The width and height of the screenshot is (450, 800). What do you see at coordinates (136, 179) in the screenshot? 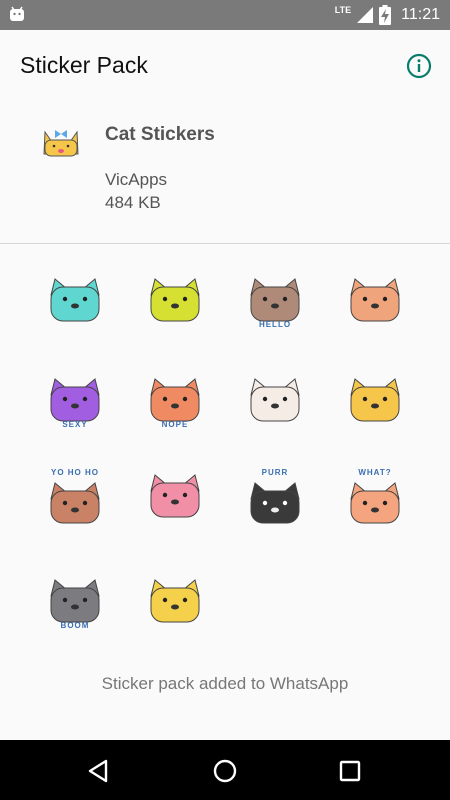
I see `pack-publisher: VicApps` at bounding box center [136, 179].